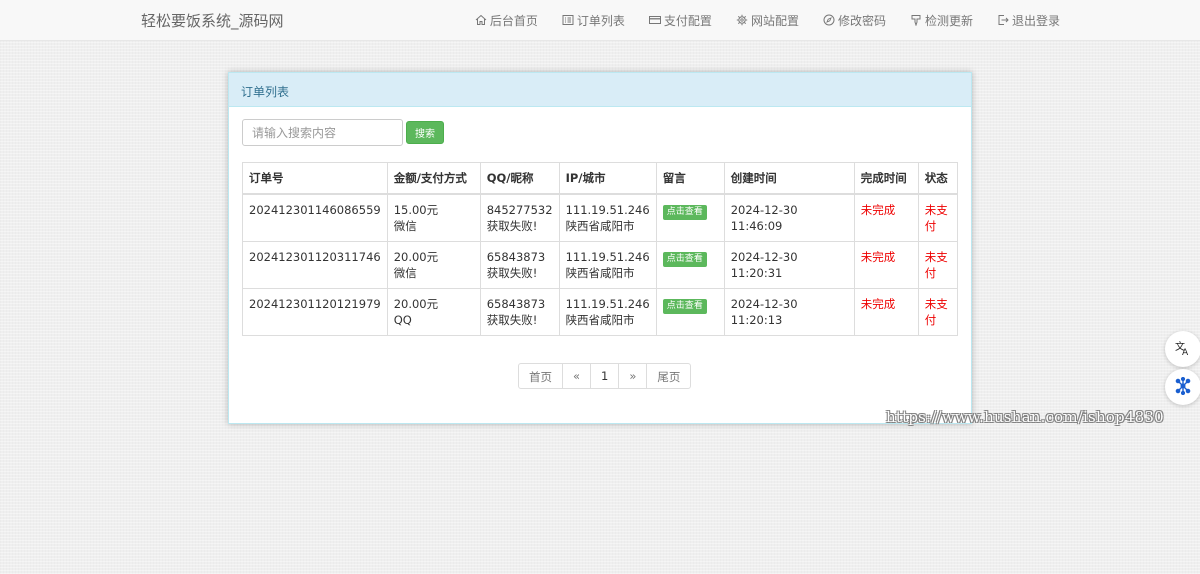 This screenshot has height=574, width=1200. What do you see at coordinates (315, 178) in the screenshot?
I see `column-header: 订单号` at bounding box center [315, 178].